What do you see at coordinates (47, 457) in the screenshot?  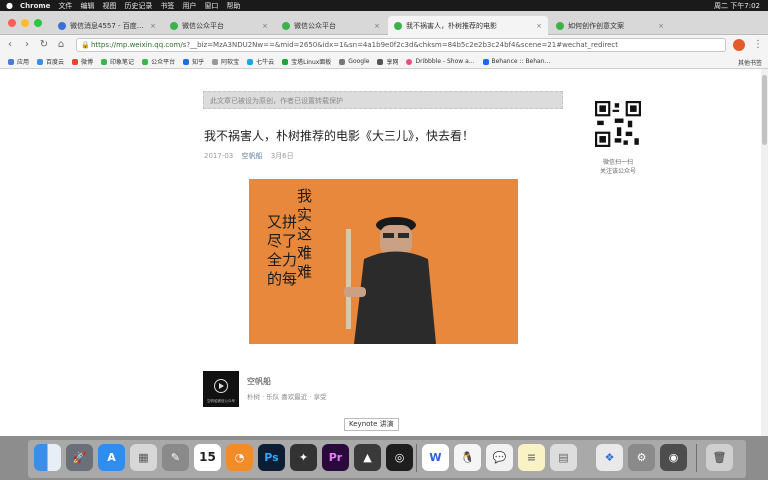 I see `finder-icon` at bounding box center [47, 457].